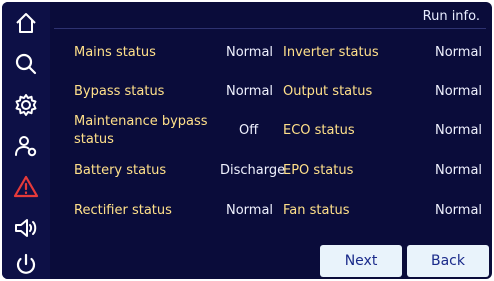  I want to click on speaker-icon, so click(26, 228).